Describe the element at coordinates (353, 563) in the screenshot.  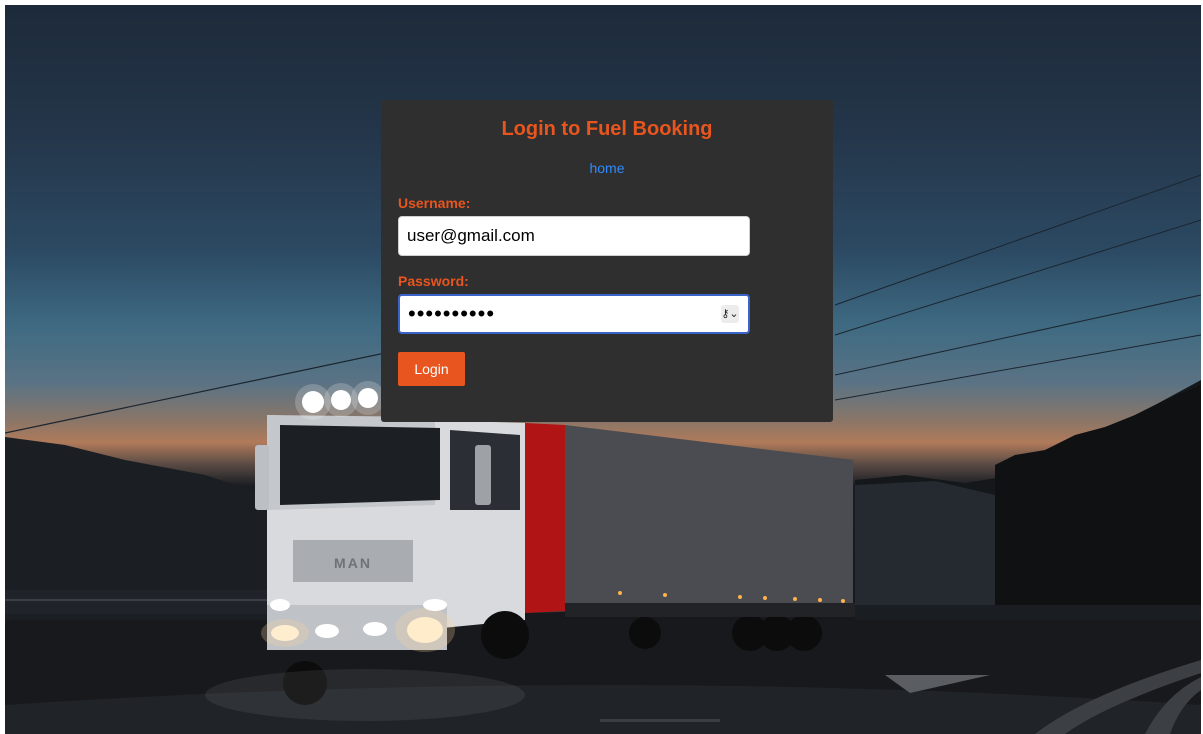
I see `truck-brand-logo: MAN` at that location.